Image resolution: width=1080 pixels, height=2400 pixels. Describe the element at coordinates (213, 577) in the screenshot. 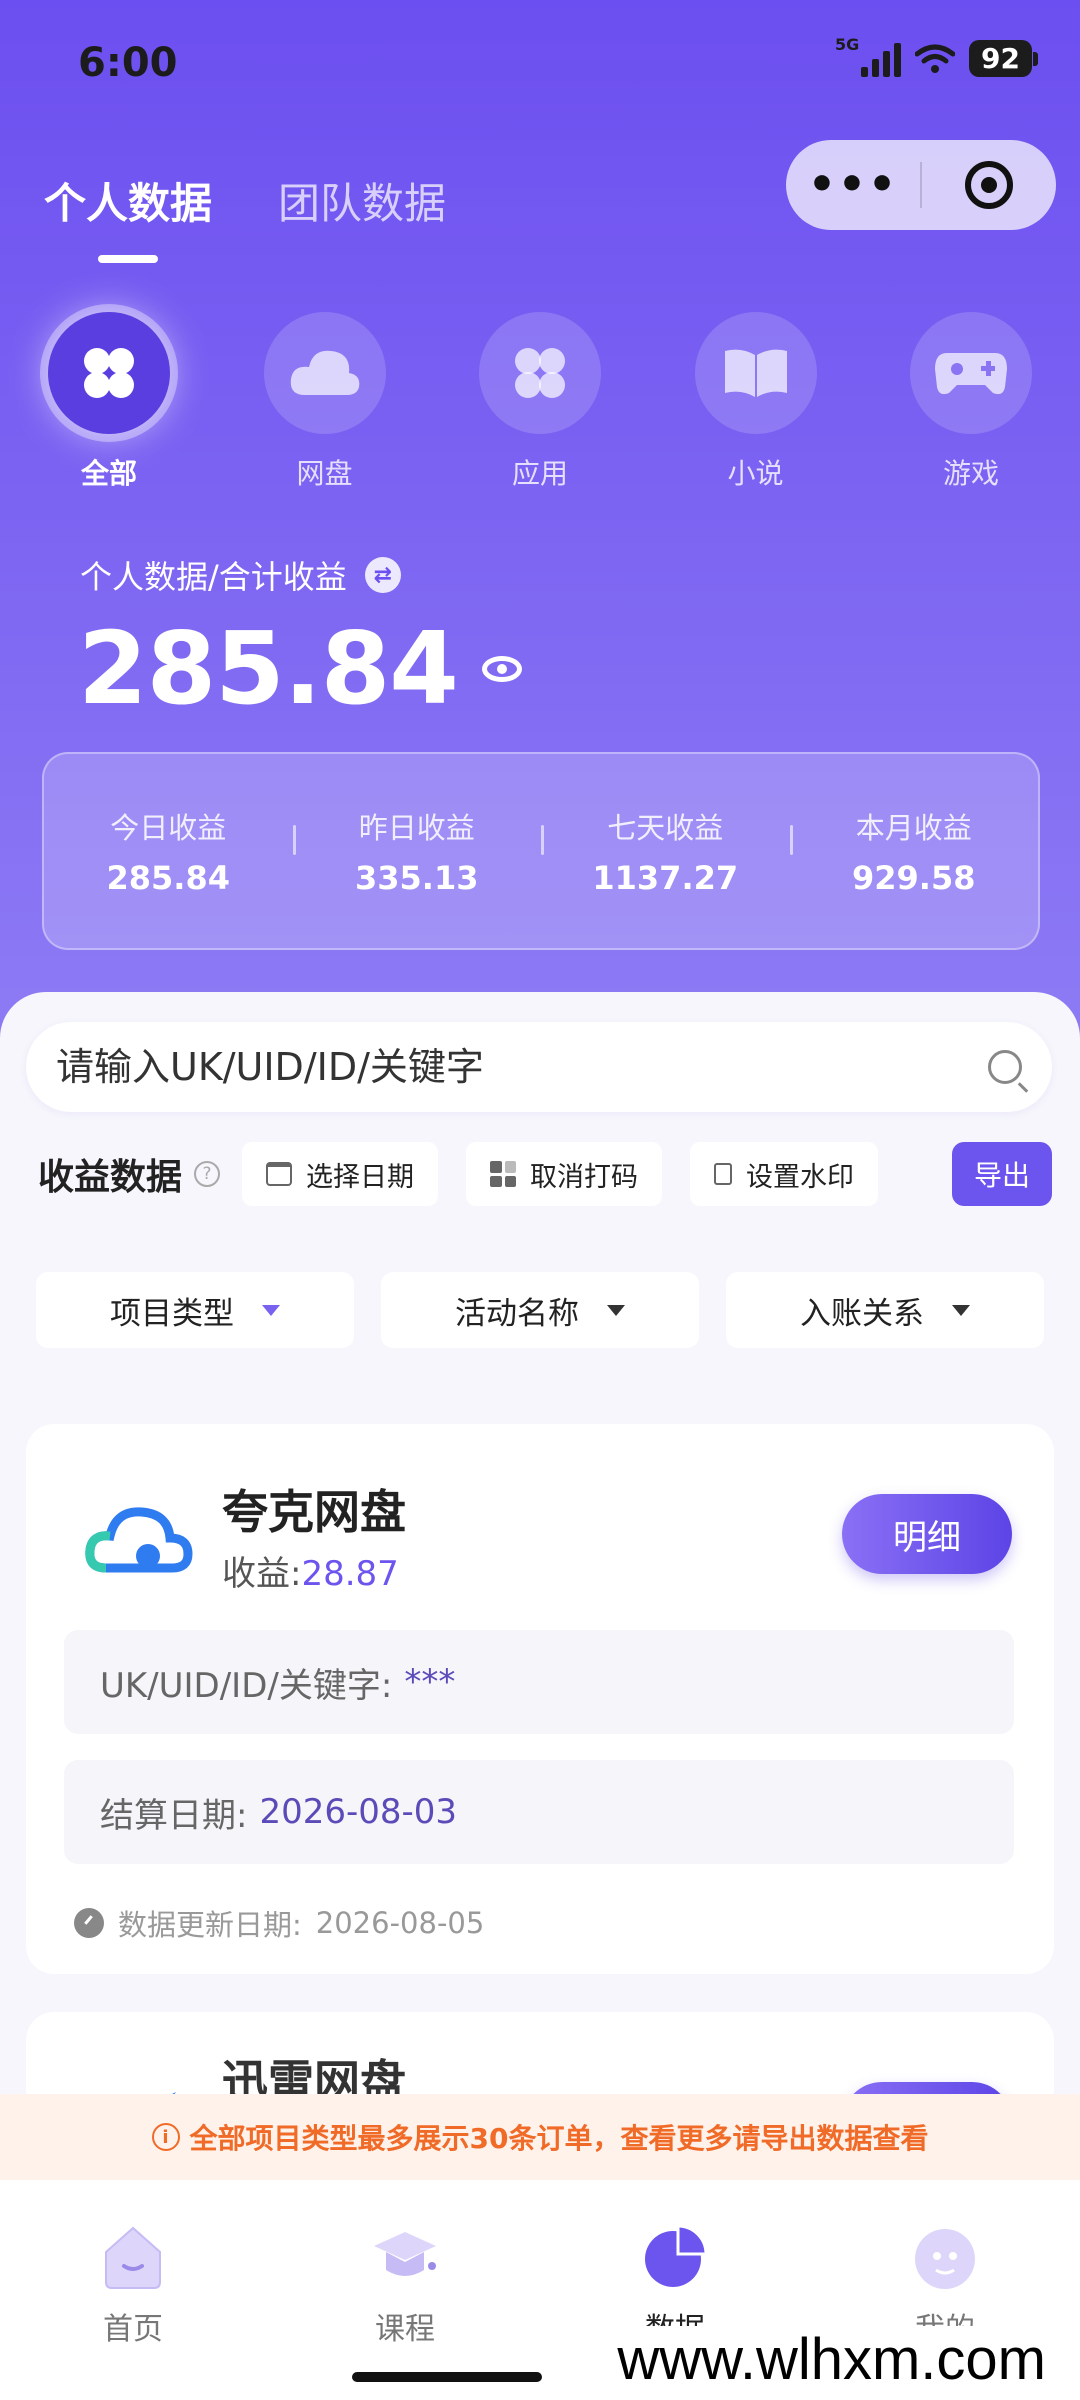

I see `summary-label: 个人数据/合计收益` at that location.